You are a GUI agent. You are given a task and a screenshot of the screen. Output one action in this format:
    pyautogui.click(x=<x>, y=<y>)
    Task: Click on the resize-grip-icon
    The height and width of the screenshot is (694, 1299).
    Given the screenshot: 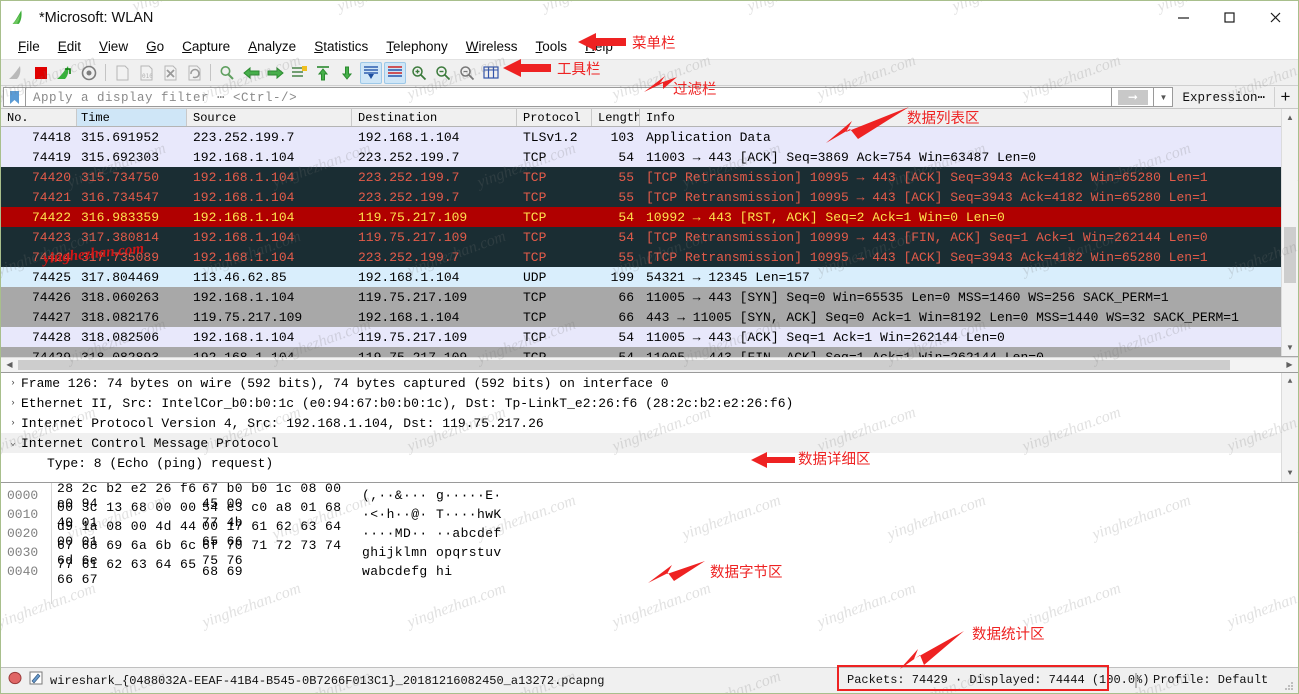 What is the action you would take?
    pyautogui.click(x=1289, y=685)
    